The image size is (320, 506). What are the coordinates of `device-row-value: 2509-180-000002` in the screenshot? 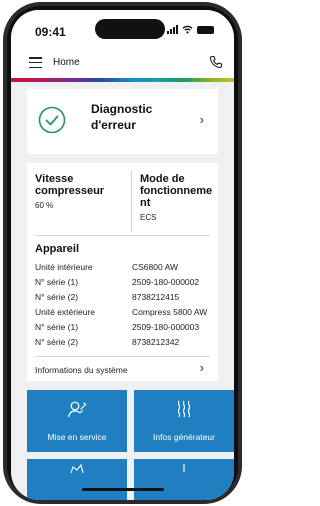 It's located at (166, 282).